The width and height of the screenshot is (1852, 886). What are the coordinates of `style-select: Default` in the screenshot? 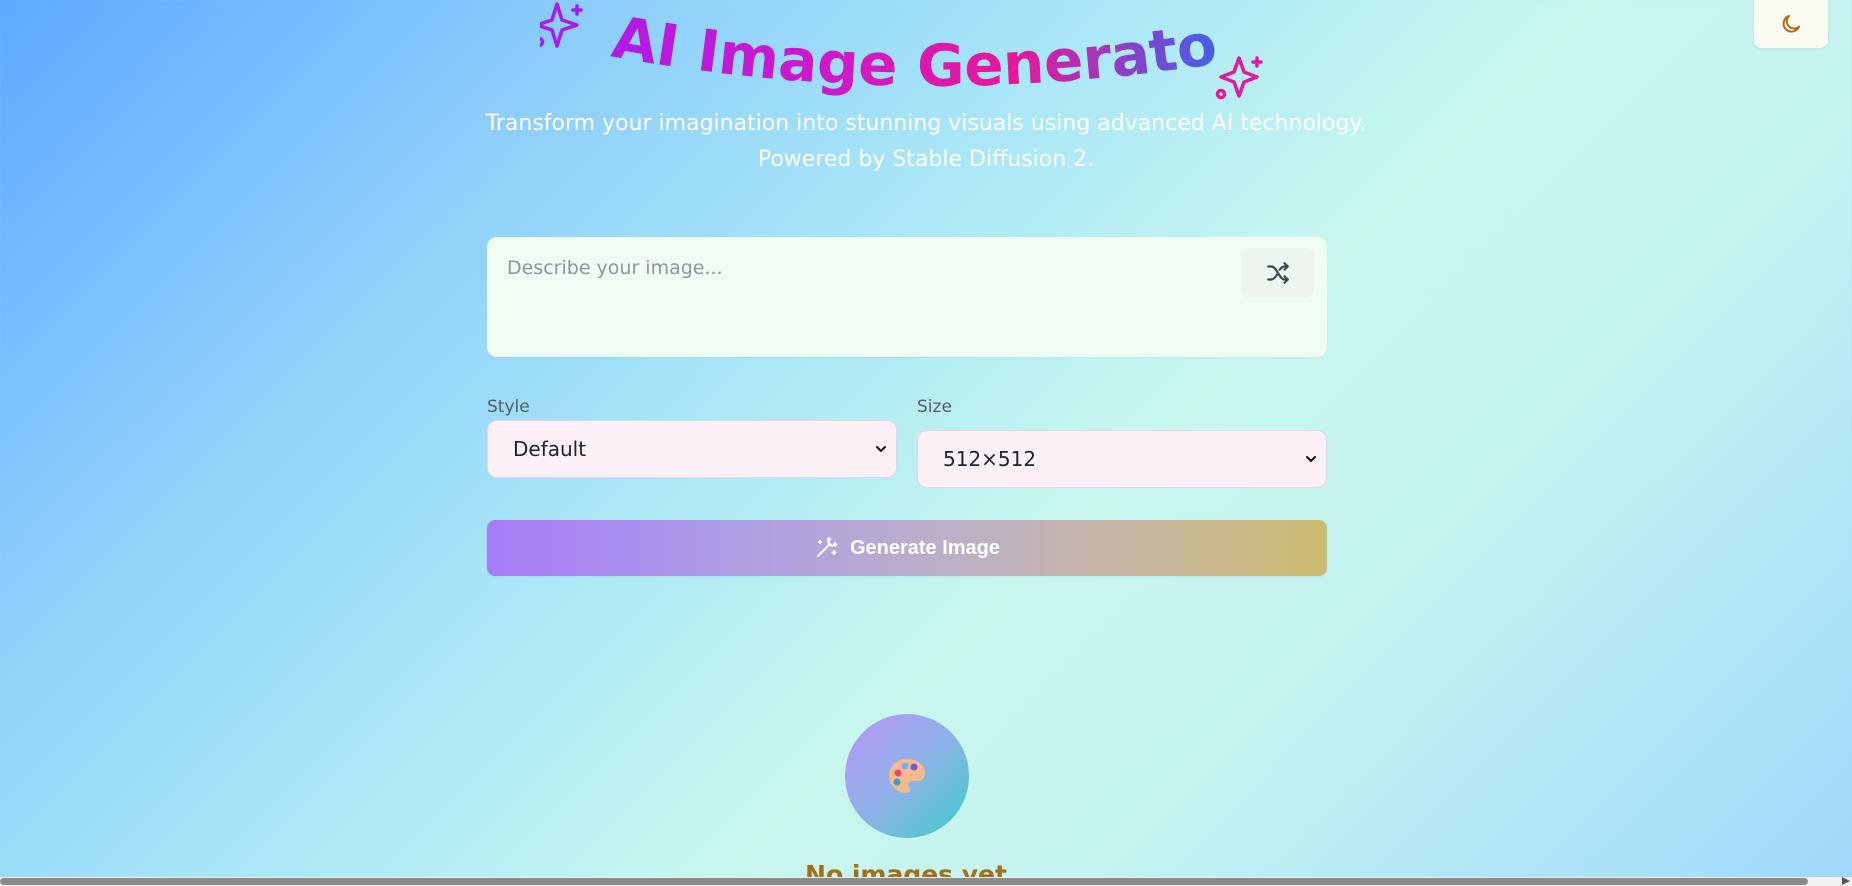 It's located at (692, 449).